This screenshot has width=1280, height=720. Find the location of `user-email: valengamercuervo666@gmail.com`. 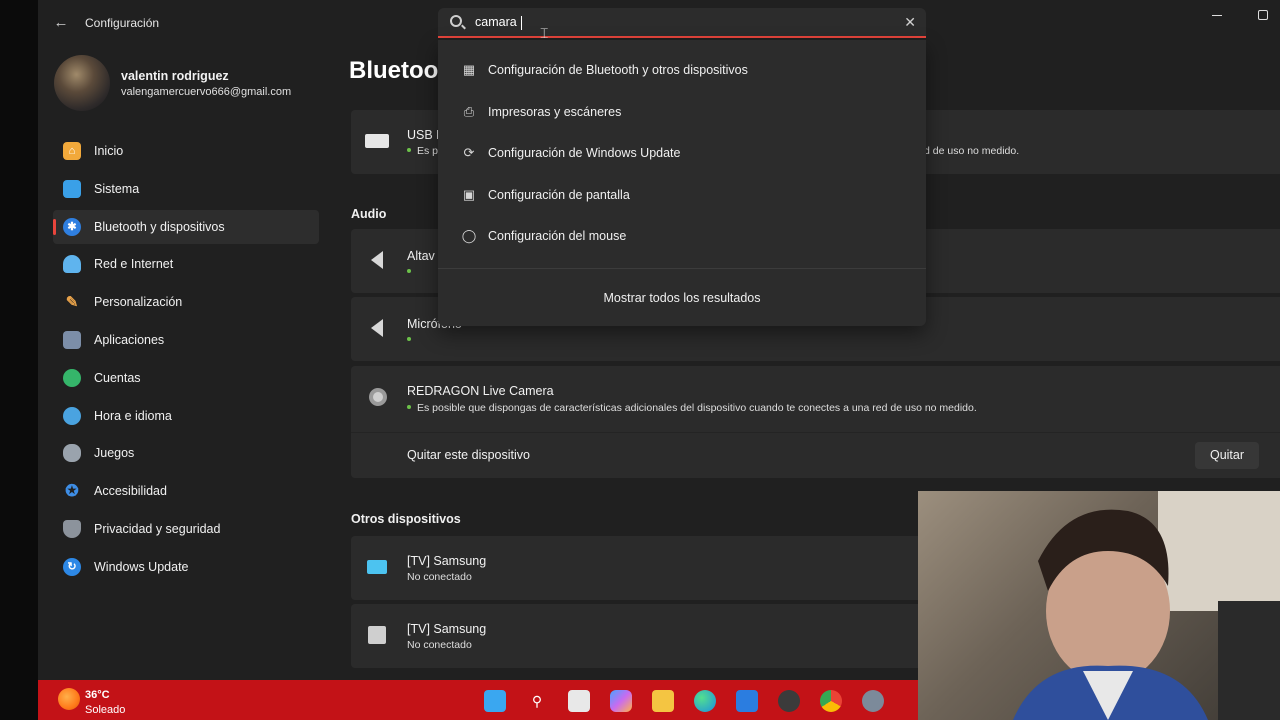

user-email: valengamercuervo666@gmail.com is located at coordinates (206, 92).